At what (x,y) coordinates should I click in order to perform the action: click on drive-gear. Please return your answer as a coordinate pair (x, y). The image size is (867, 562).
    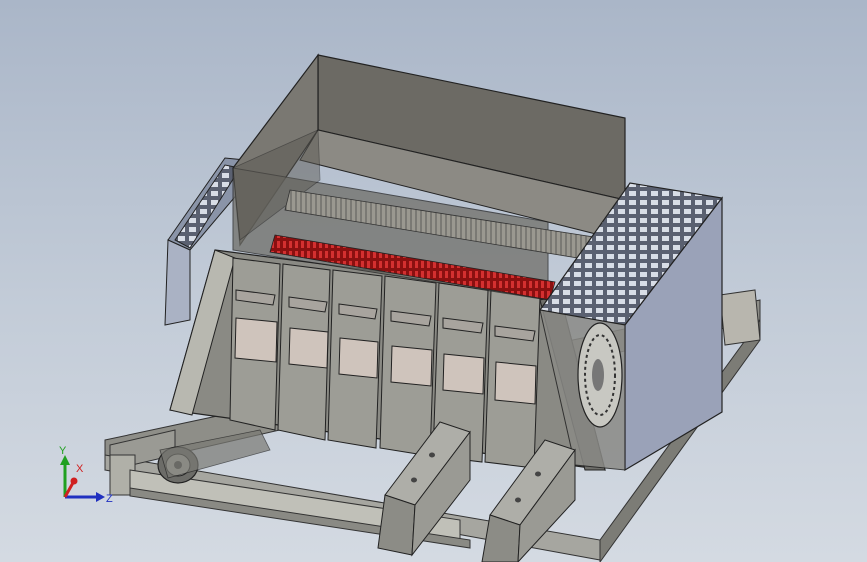
    Looking at the image, I should click on (600, 375).